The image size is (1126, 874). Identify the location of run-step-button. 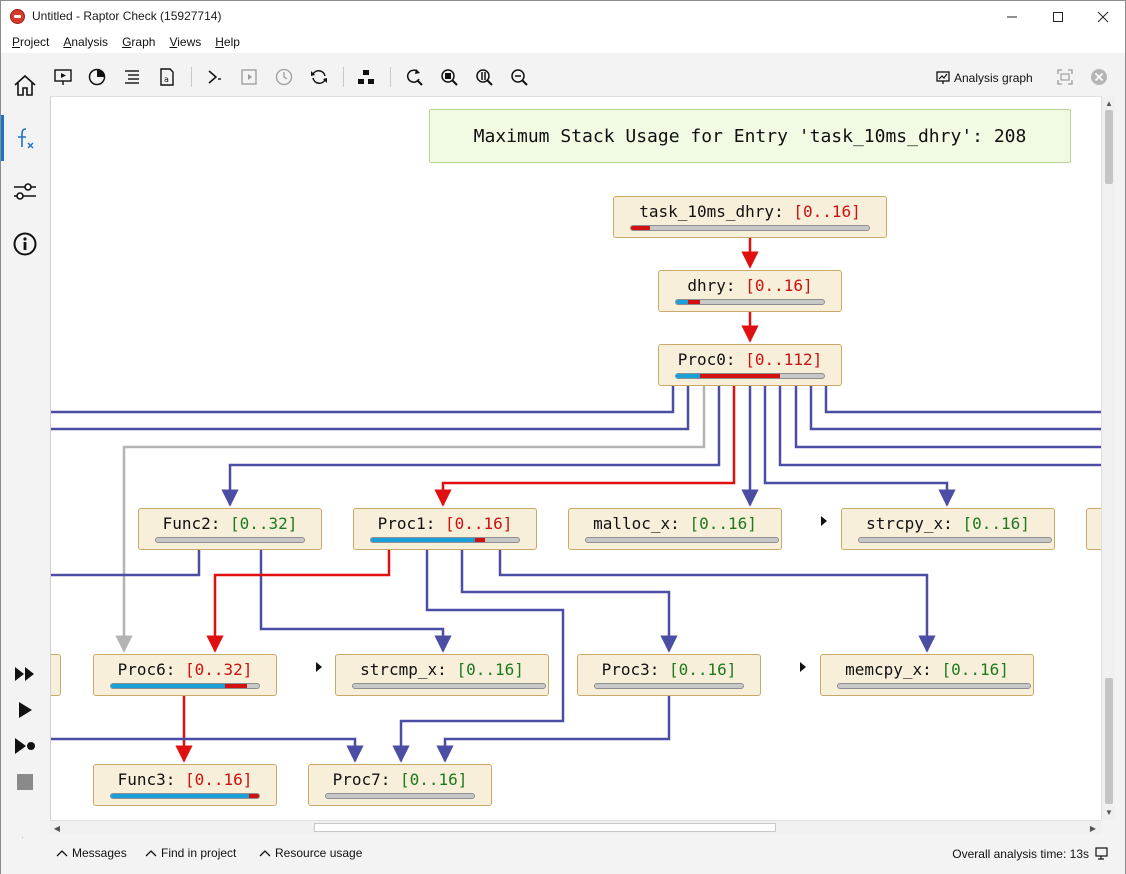
(25, 746).